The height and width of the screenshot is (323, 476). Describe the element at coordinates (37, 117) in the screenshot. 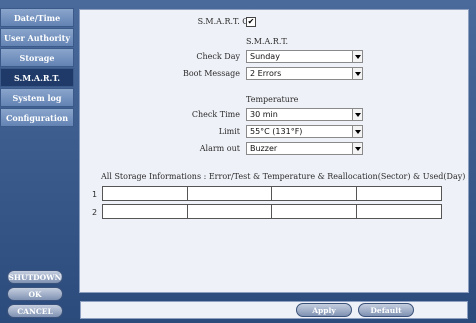

I see `sidebar-item-configuration: Configuration` at that location.